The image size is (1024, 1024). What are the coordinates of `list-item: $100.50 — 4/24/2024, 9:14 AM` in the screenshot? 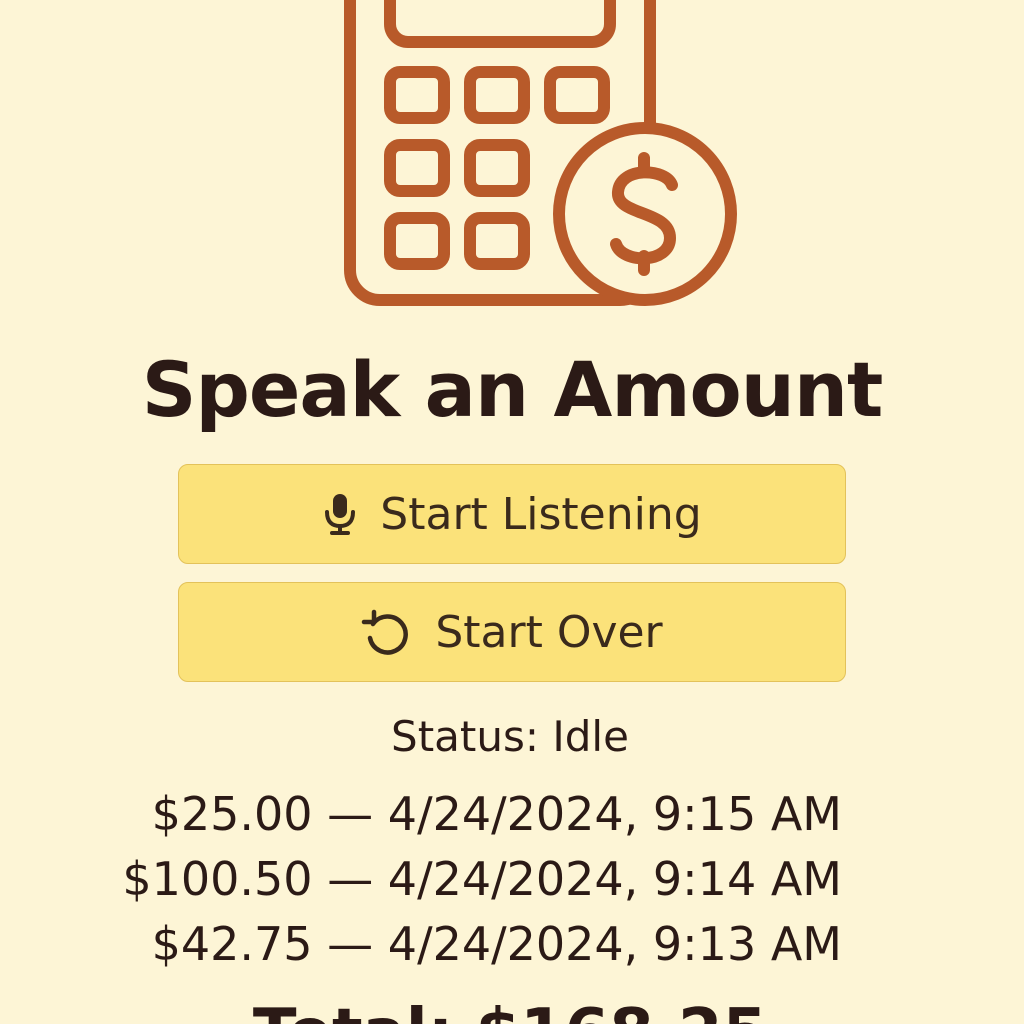 It's located at (482, 879).